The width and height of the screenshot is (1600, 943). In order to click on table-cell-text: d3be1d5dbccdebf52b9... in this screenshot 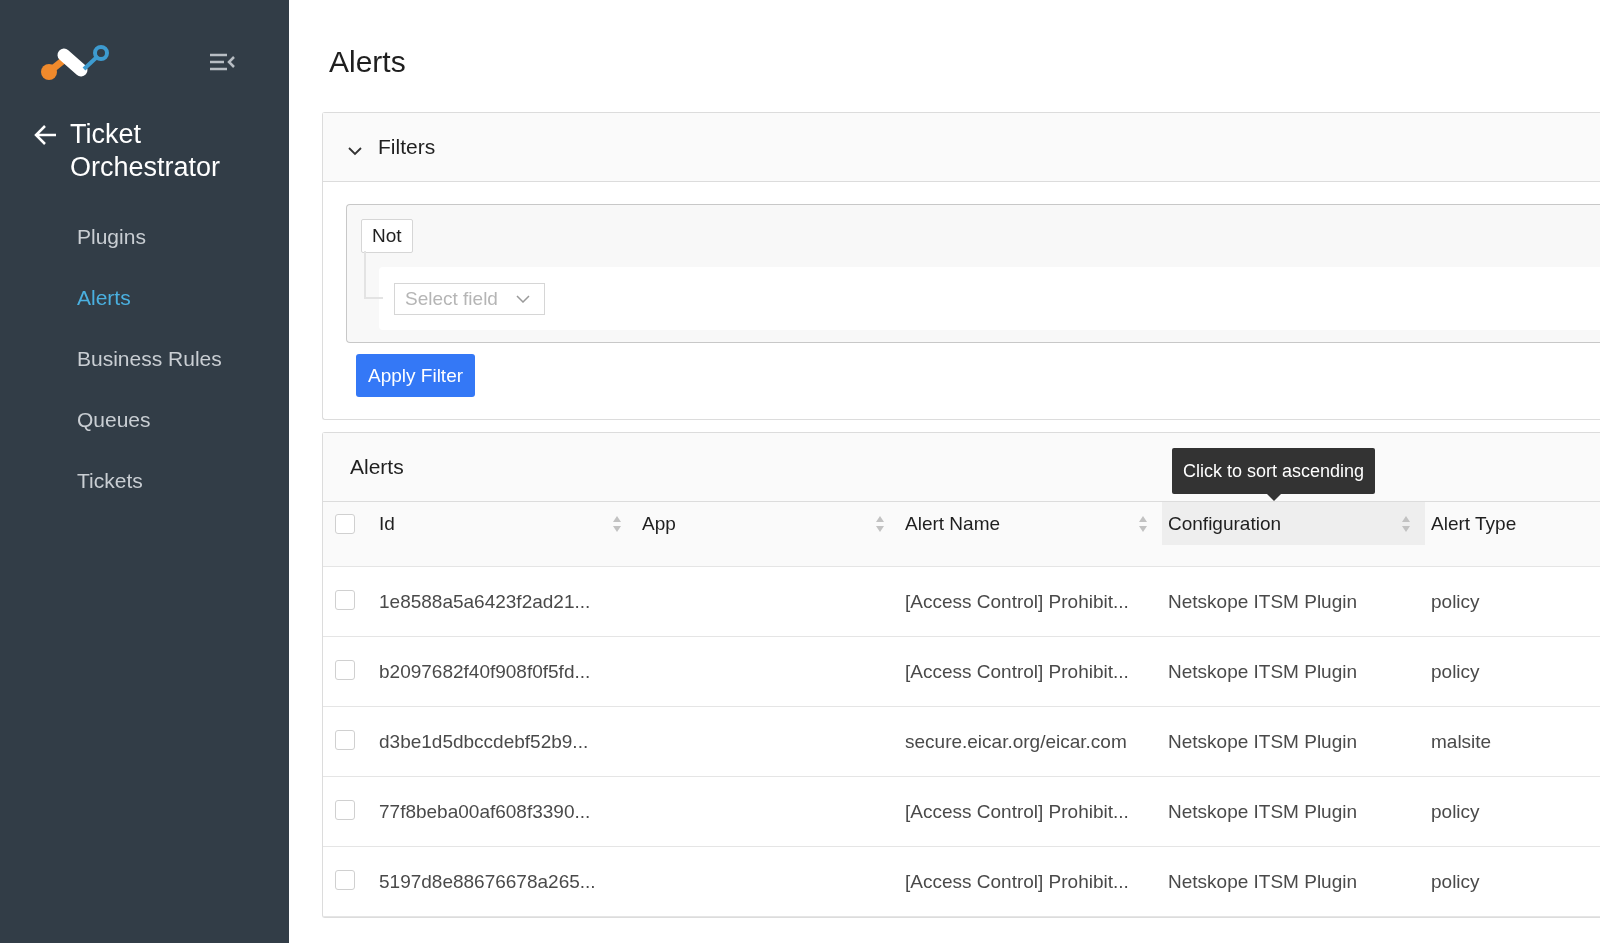, I will do `click(484, 741)`.